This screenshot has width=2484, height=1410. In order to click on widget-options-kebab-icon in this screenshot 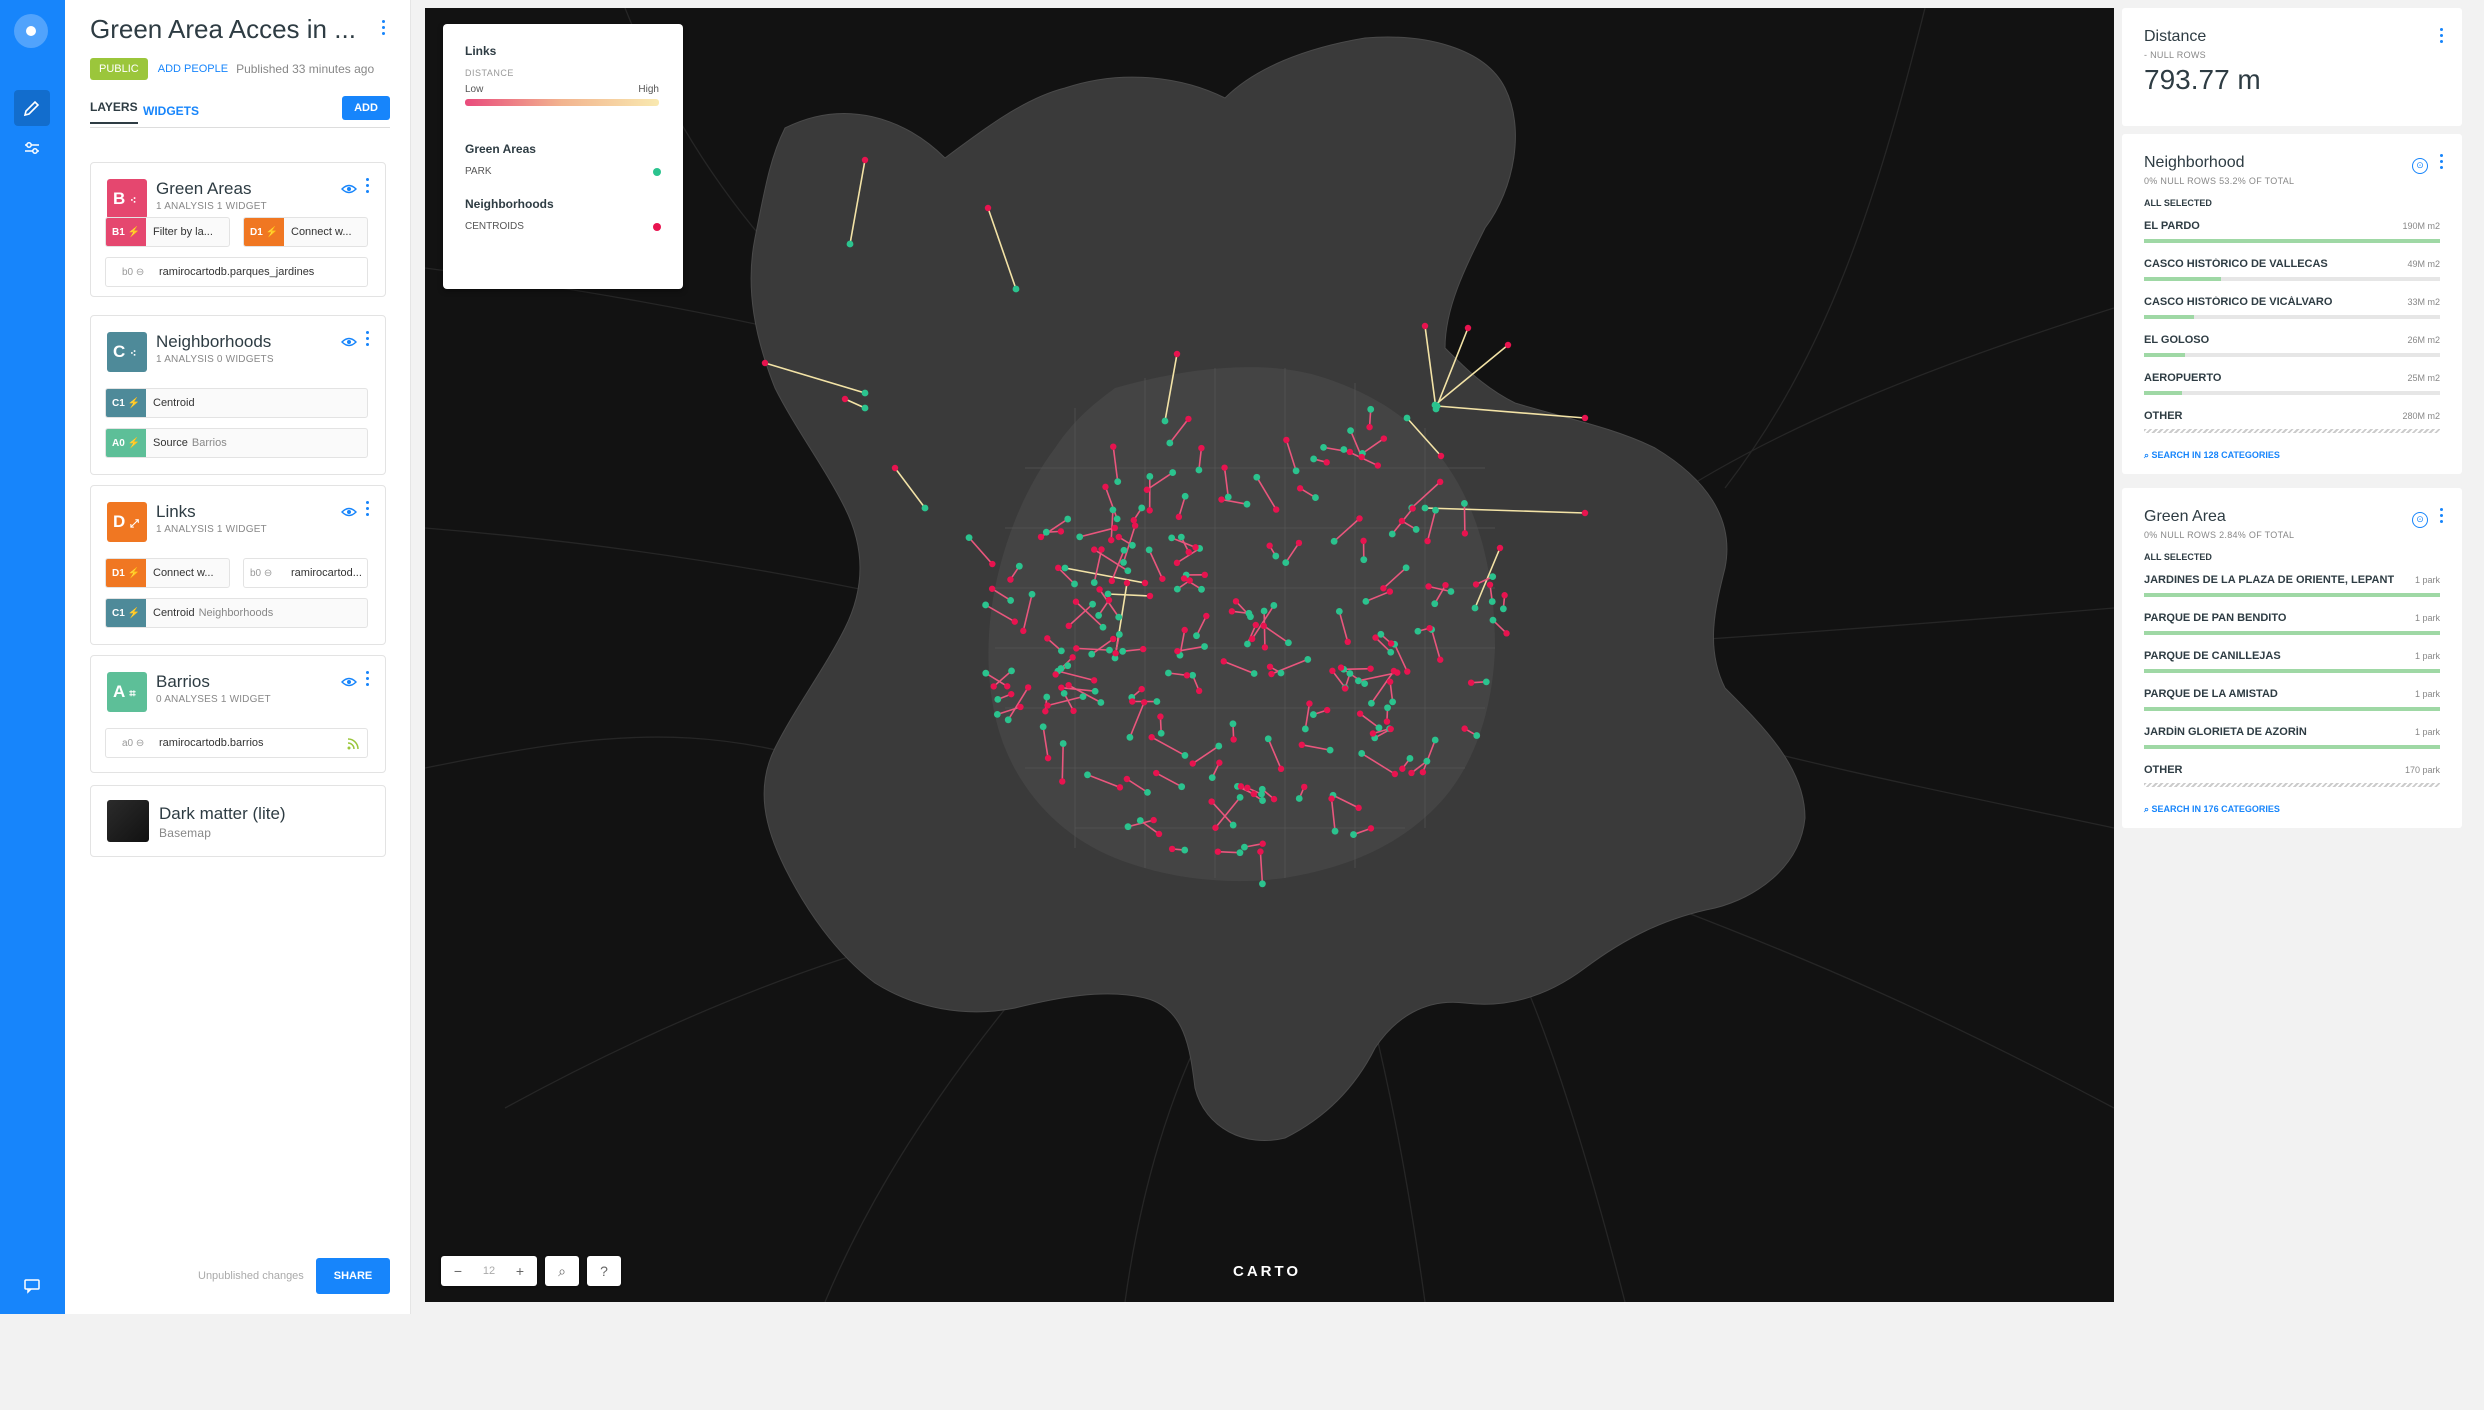, I will do `click(2442, 519)`.